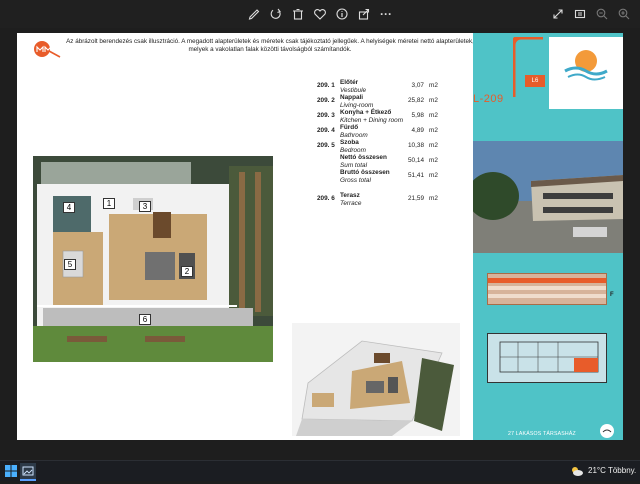 This screenshot has height=484, width=640. What do you see at coordinates (416, 160) in the screenshot?
I see `net-total-area: 50,14` at bounding box center [416, 160].